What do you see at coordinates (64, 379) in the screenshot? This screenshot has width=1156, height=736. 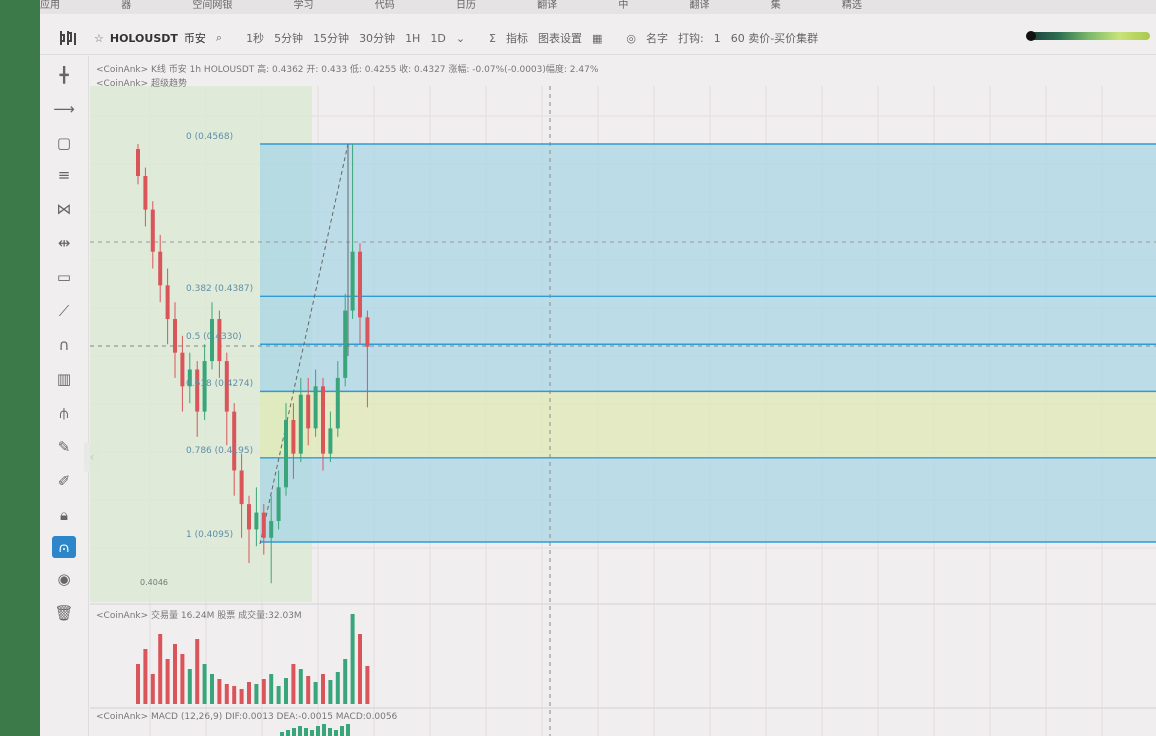 I see `bar-chart-icon: ▥` at bounding box center [64, 379].